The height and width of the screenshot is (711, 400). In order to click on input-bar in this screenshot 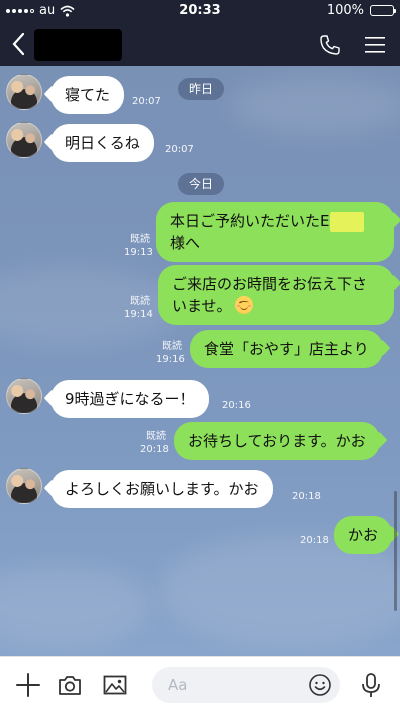, I will do `click(200, 683)`.